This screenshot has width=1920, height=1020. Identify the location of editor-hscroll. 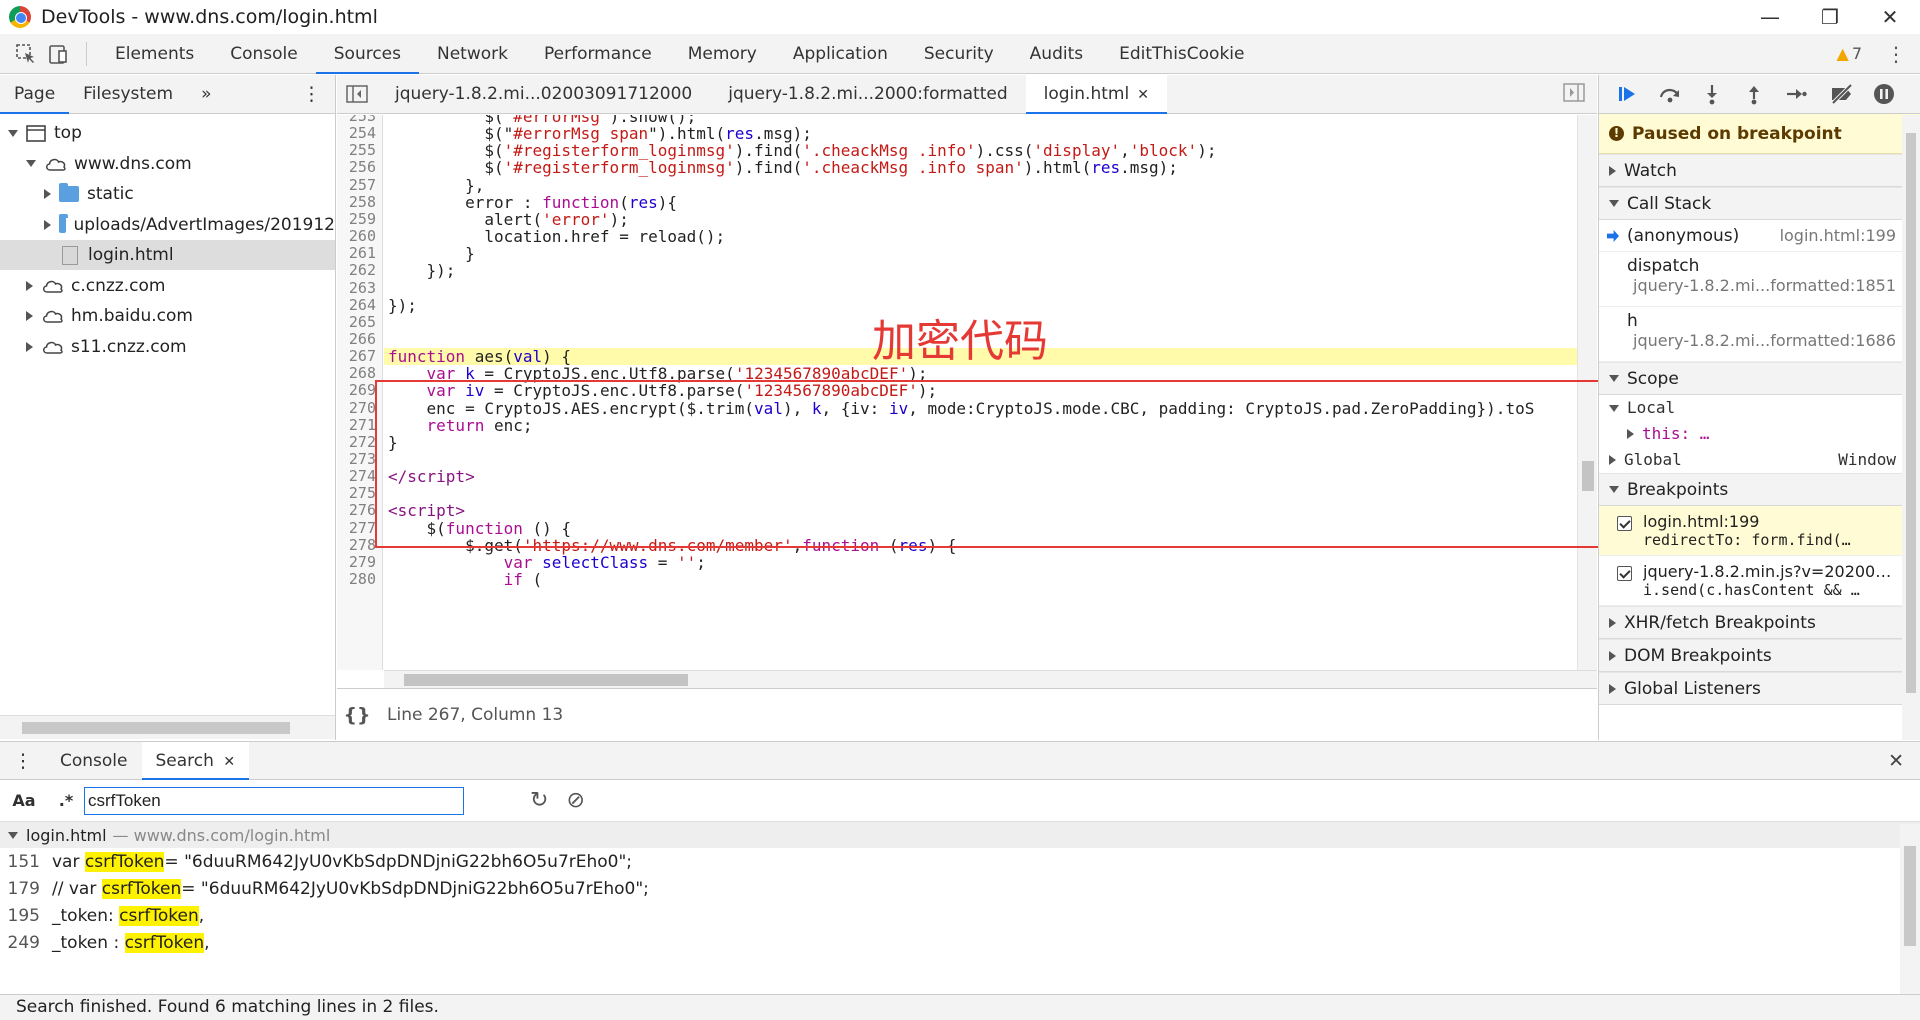
(990, 679).